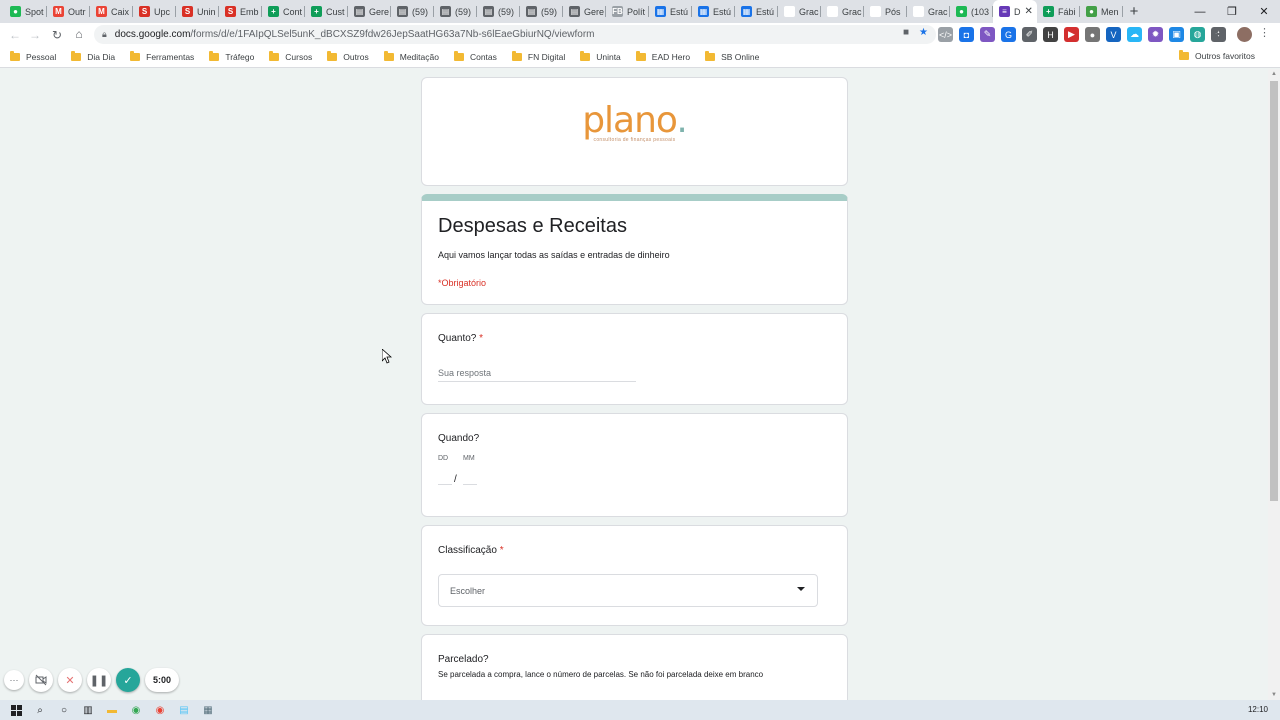 This screenshot has height=720, width=1280. What do you see at coordinates (1029, 11) in the screenshot?
I see `close-tab-icon: ✕` at bounding box center [1029, 11].